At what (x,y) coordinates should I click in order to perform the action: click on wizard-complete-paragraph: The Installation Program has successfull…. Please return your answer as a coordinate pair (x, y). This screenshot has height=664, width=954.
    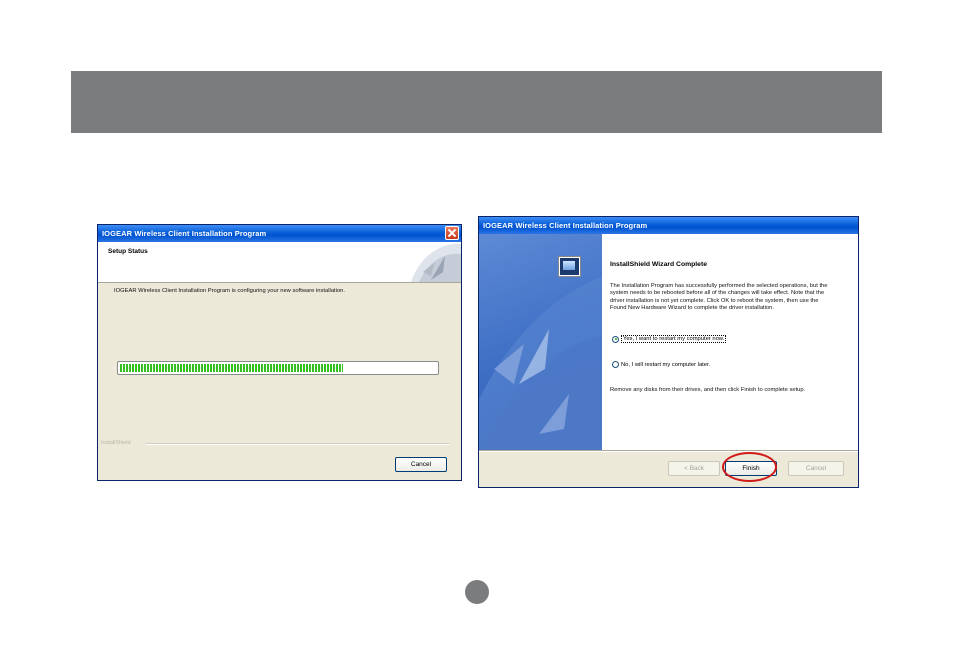
    Looking at the image, I should click on (719, 297).